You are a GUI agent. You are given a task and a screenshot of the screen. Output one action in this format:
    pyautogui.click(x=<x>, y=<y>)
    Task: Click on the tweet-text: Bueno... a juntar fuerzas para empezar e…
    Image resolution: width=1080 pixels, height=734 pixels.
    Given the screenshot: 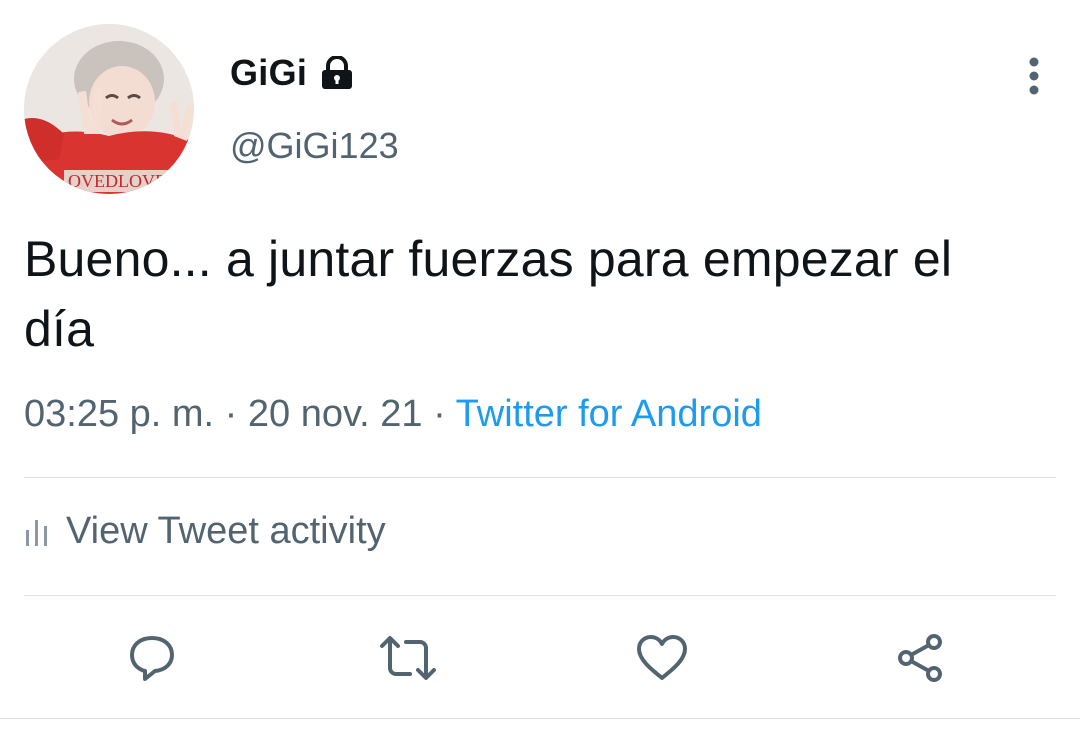 What is the action you would take?
    pyautogui.click(x=488, y=294)
    